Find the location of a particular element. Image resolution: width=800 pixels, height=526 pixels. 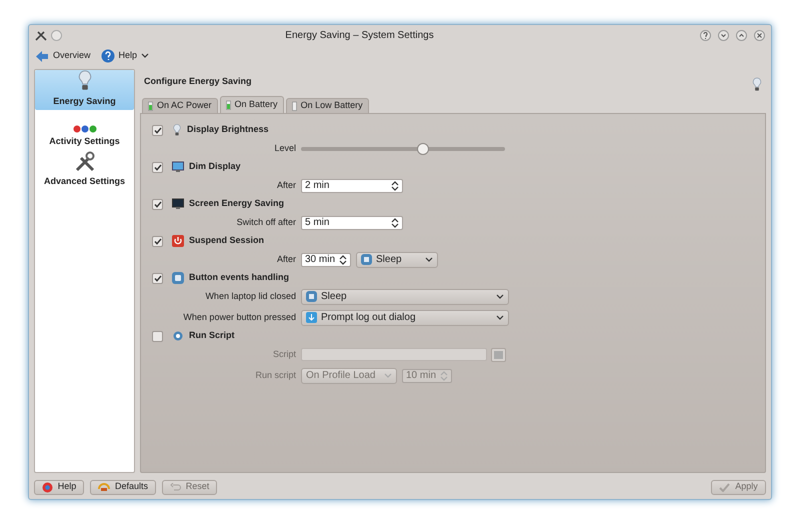

section-title: Run Script is located at coordinates (212, 335).